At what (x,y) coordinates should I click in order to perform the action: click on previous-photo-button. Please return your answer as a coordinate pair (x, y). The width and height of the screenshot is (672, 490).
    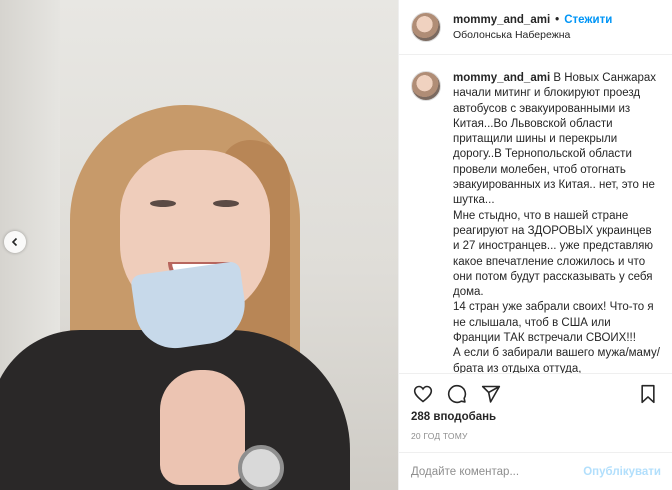
    Looking at the image, I should click on (15, 242).